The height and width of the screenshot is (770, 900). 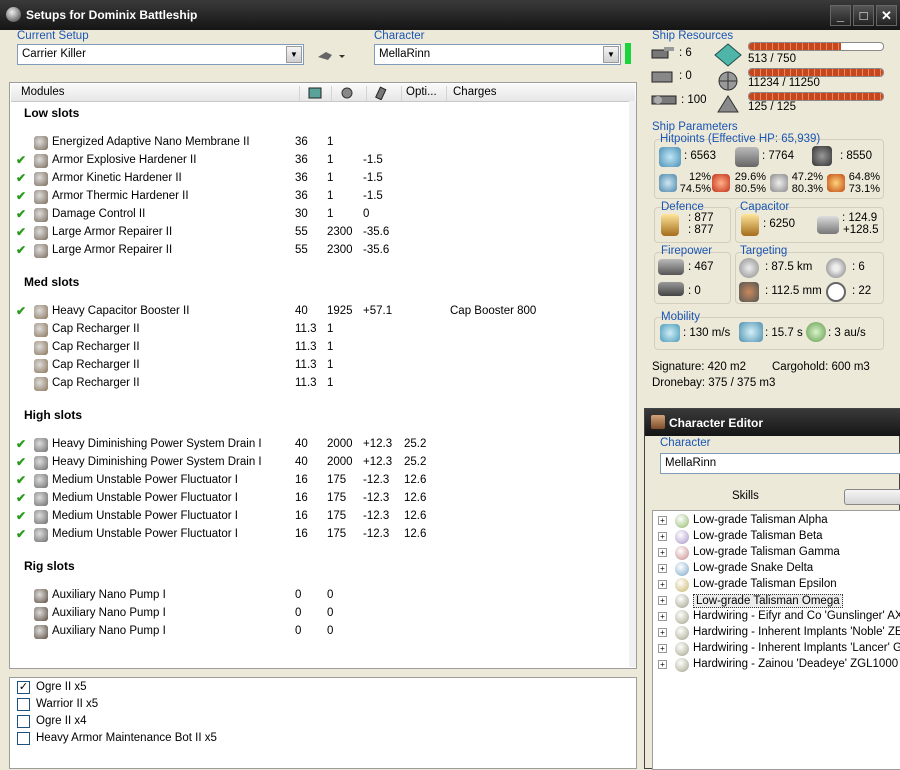 What do you see at coordinates (776, 585) in the screenshot?
I see `implant-tree-item: + Low-grade Talisman Epsilon` at bounding box center [776, 585].